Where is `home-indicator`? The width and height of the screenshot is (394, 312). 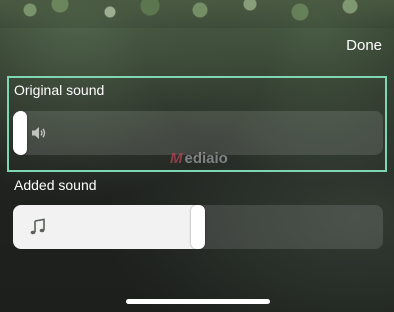 home-indicator is located at coordinates (198, 301).